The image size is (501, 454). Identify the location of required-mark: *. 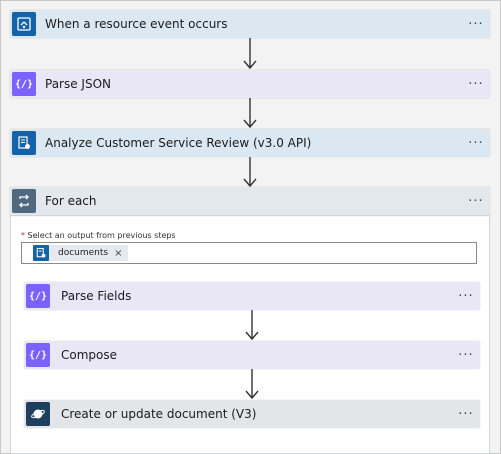
(23, 235).